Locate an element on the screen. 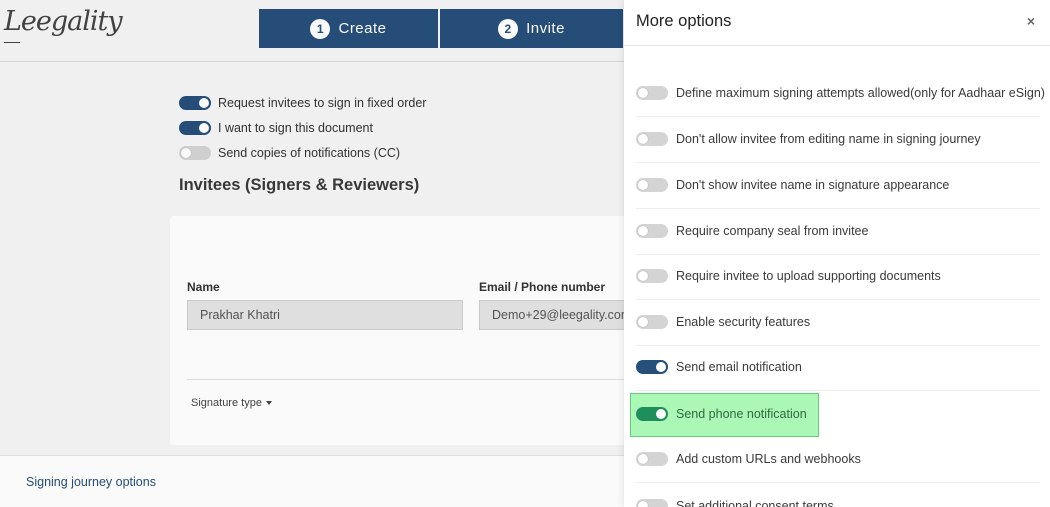 This screenshot has width=1050, height=507. no-name-edit-toggle is located at coordinates (652, 139).